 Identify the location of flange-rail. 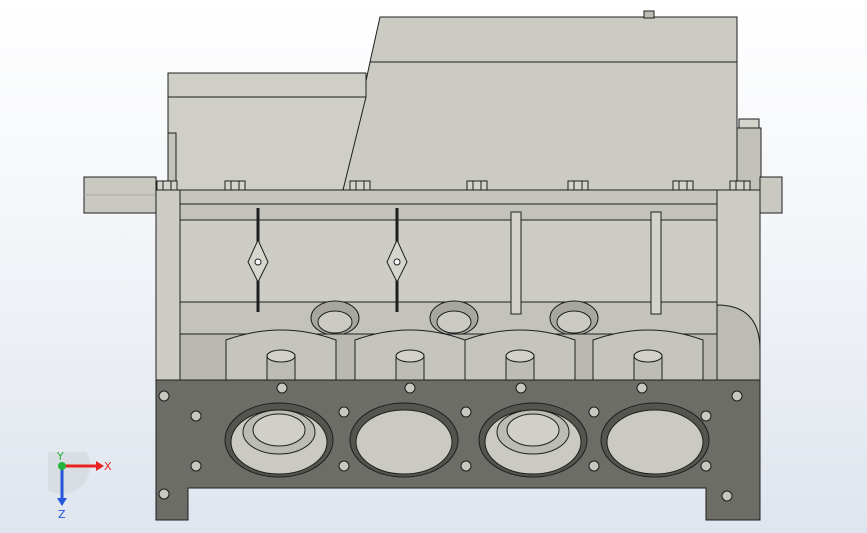
(458, 197).